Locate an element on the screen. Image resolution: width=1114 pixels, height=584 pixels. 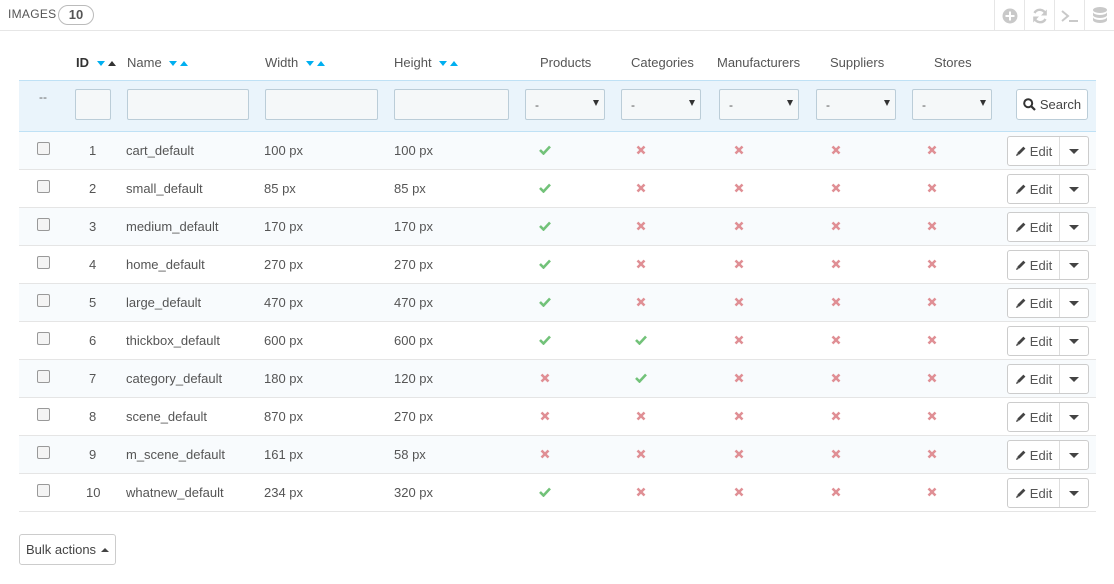
filter-width-input is located at coordinates (321, 104).